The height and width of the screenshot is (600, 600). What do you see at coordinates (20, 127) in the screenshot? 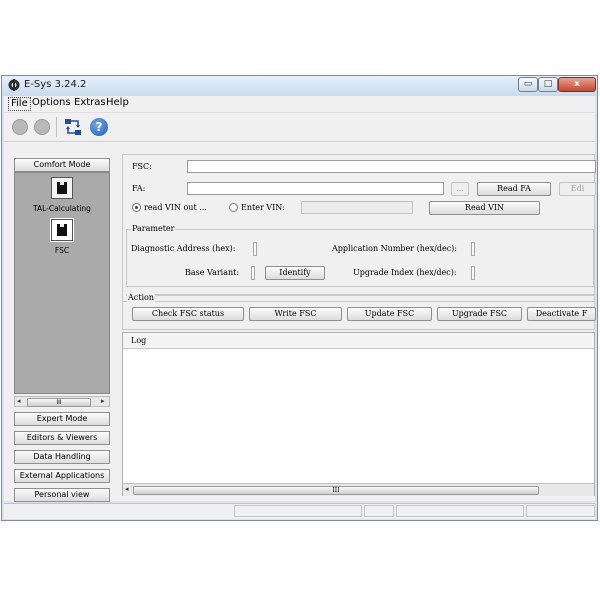
I see `back-icon` at bounding box center [20, 127].